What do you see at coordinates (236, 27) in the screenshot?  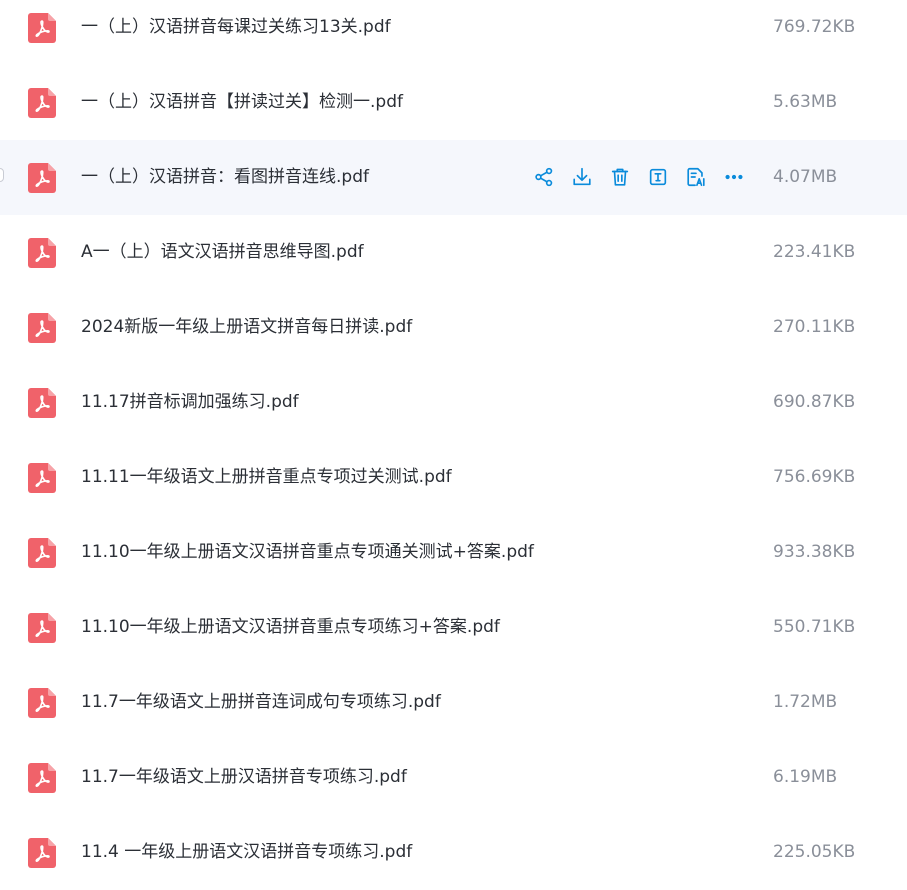 I see `file-name: 一（上）汉语拼音每课过关练习13关.pdf` at bounding box center [236, 27].